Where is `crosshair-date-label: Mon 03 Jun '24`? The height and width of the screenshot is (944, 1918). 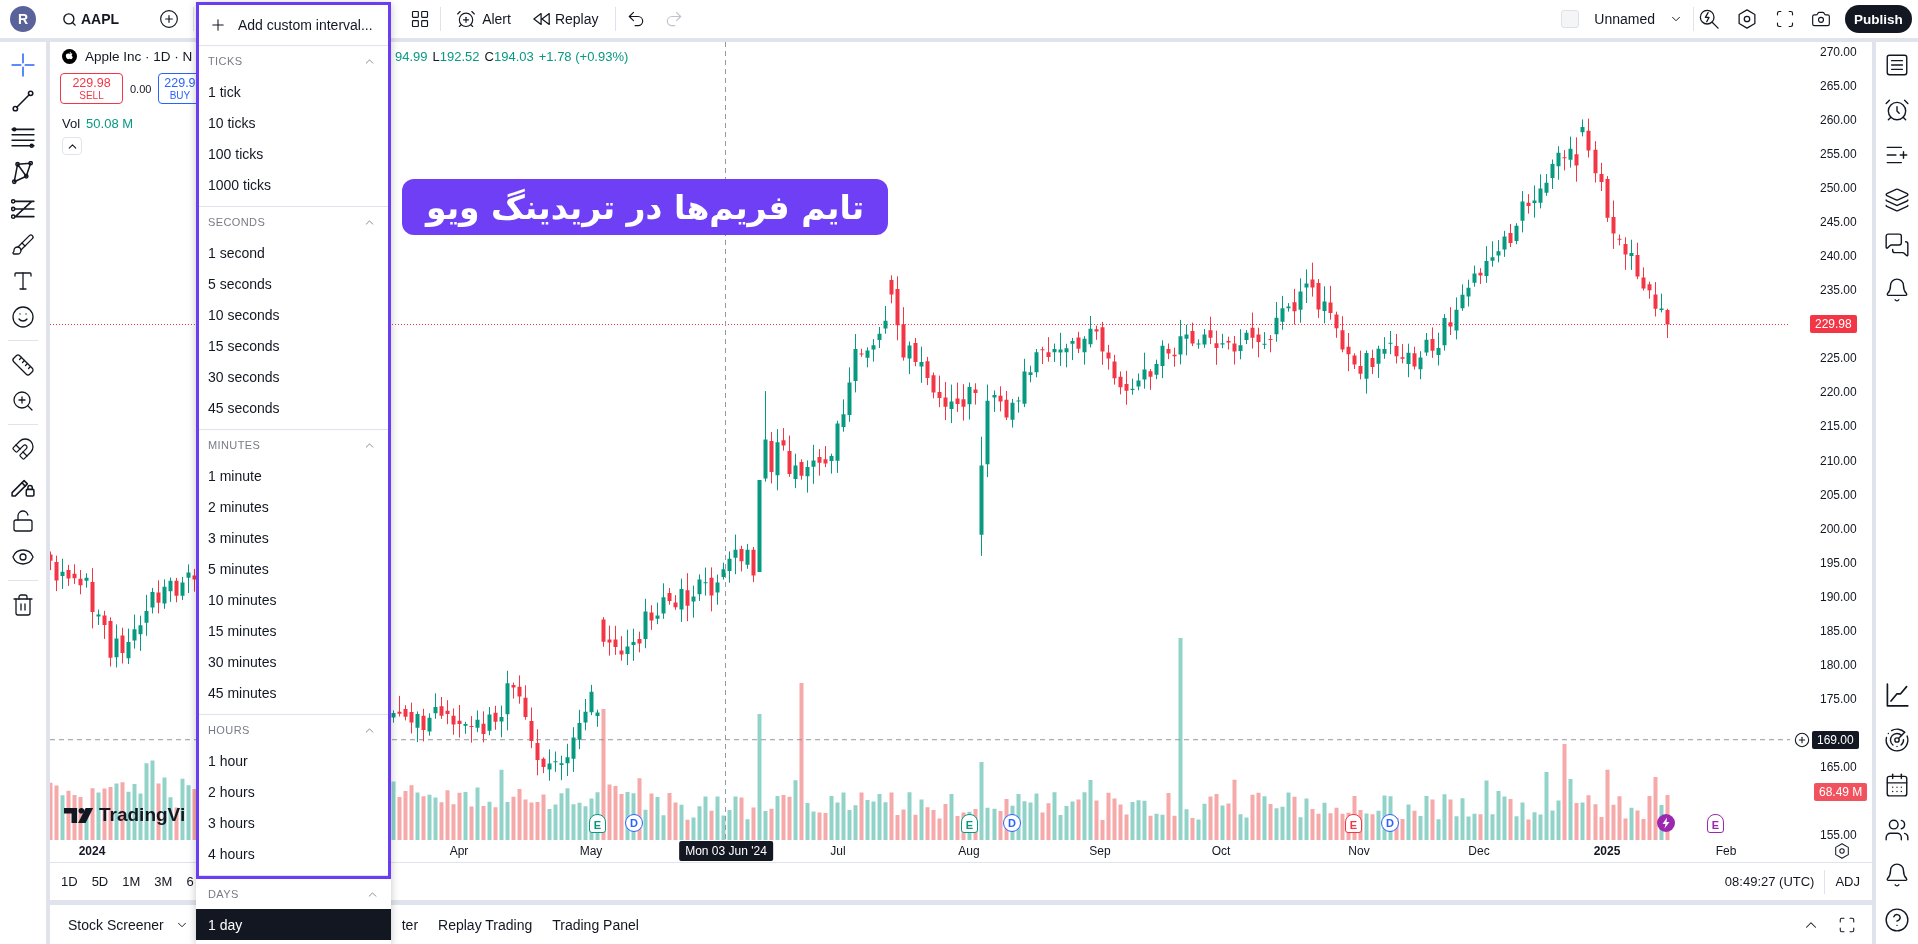 crosshair-date-label: Mon 03 Jun '24 is located at coordinates (726, 851).